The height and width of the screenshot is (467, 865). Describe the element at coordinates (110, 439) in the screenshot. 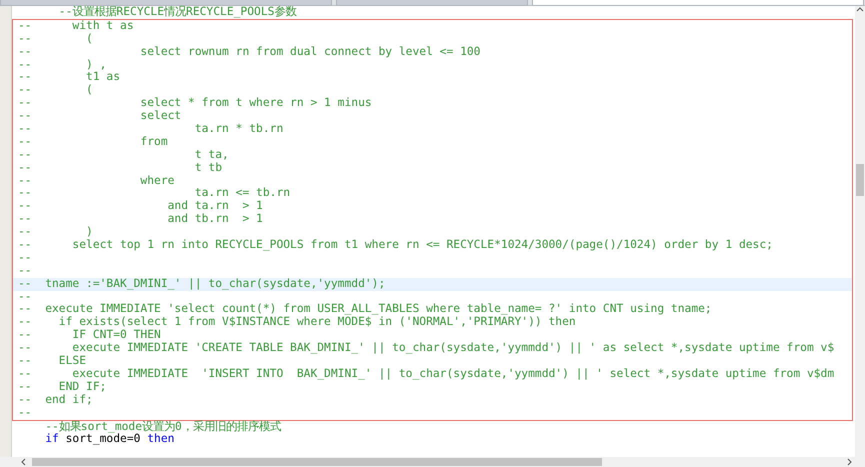

I see `code-line: if sort_mode=0 then` at that location.